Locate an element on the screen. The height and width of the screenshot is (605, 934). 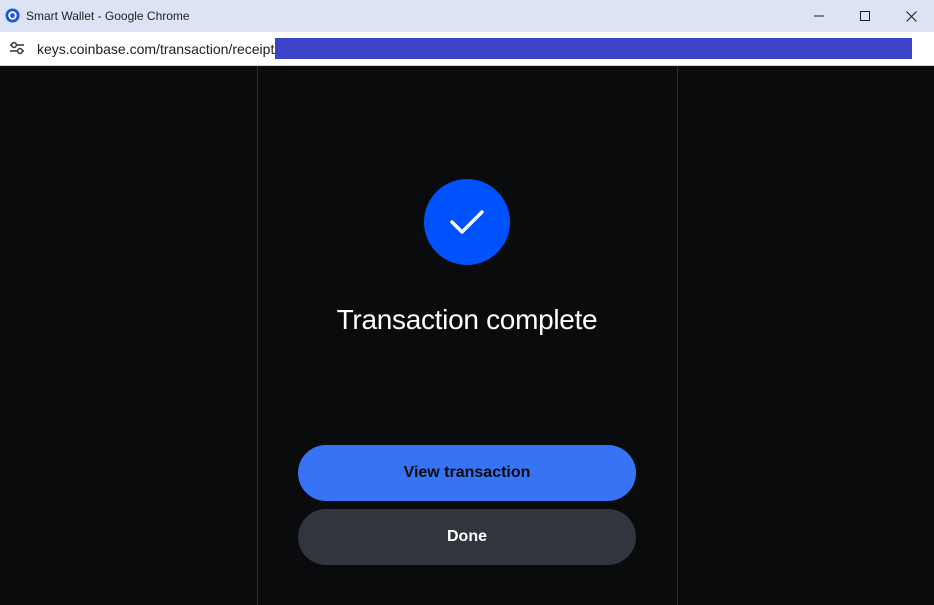
maximize-icon is located at coordinates (865, 16).